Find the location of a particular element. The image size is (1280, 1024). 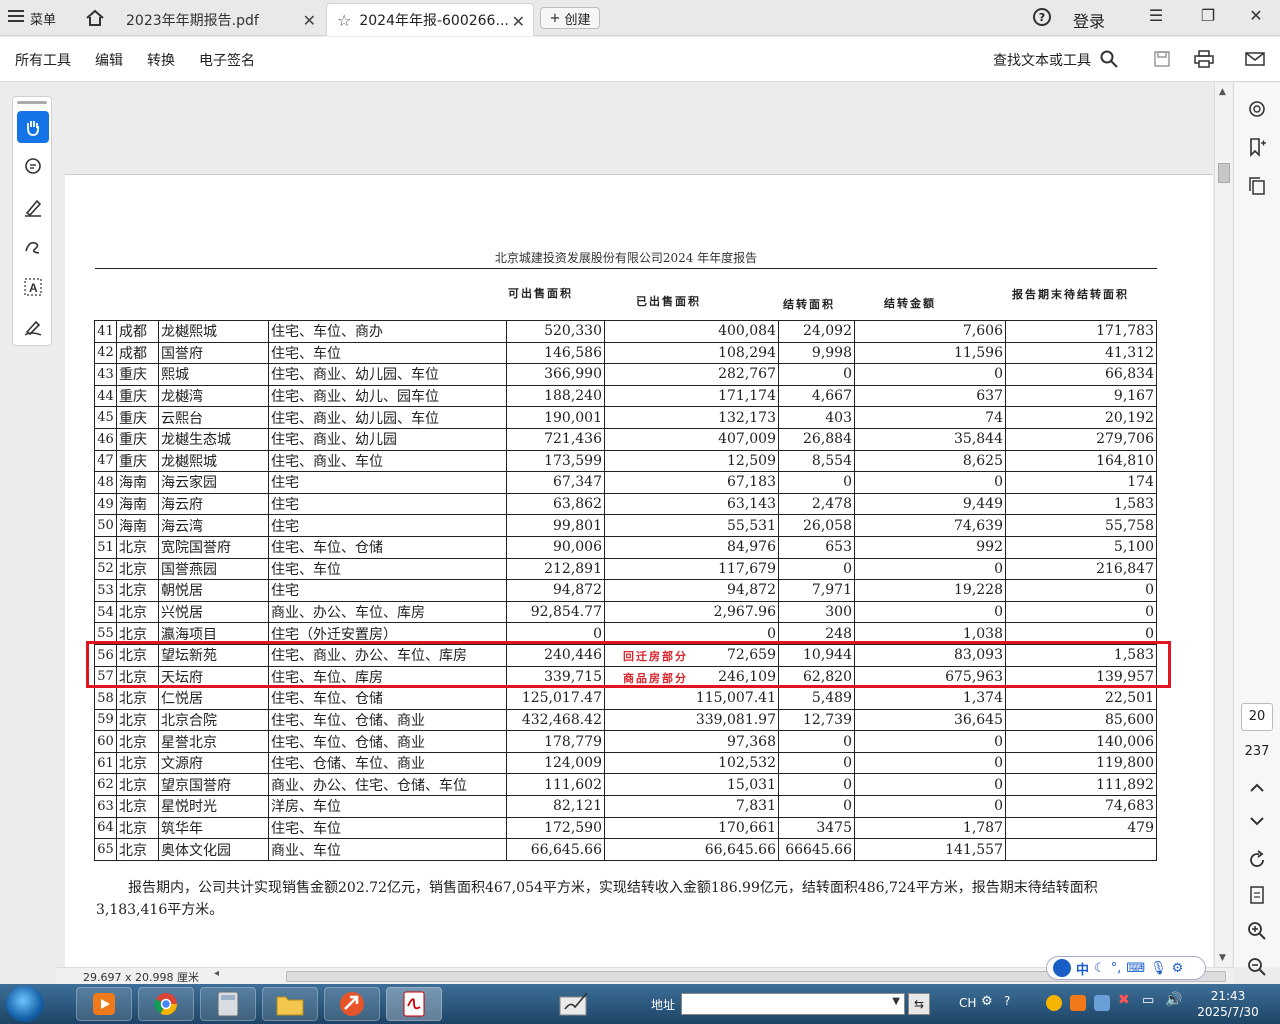

keyboard-icon: ⌨ is located at coordinates (1135, 968).